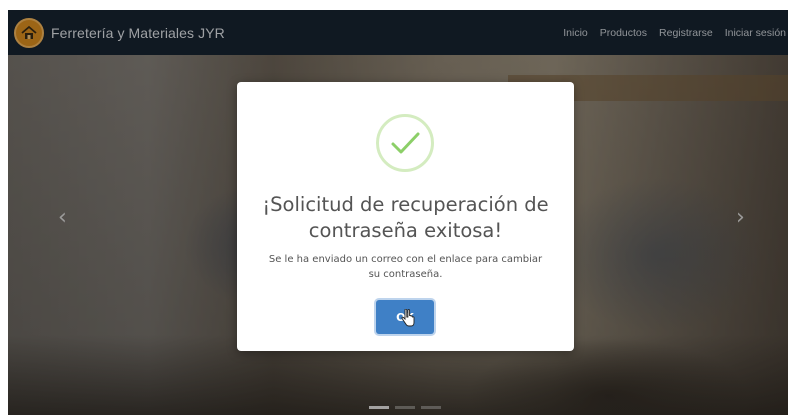  Describe the element at coordinates (408, 318) in the screenshot. I see `hand-cursor-icon` at that location.